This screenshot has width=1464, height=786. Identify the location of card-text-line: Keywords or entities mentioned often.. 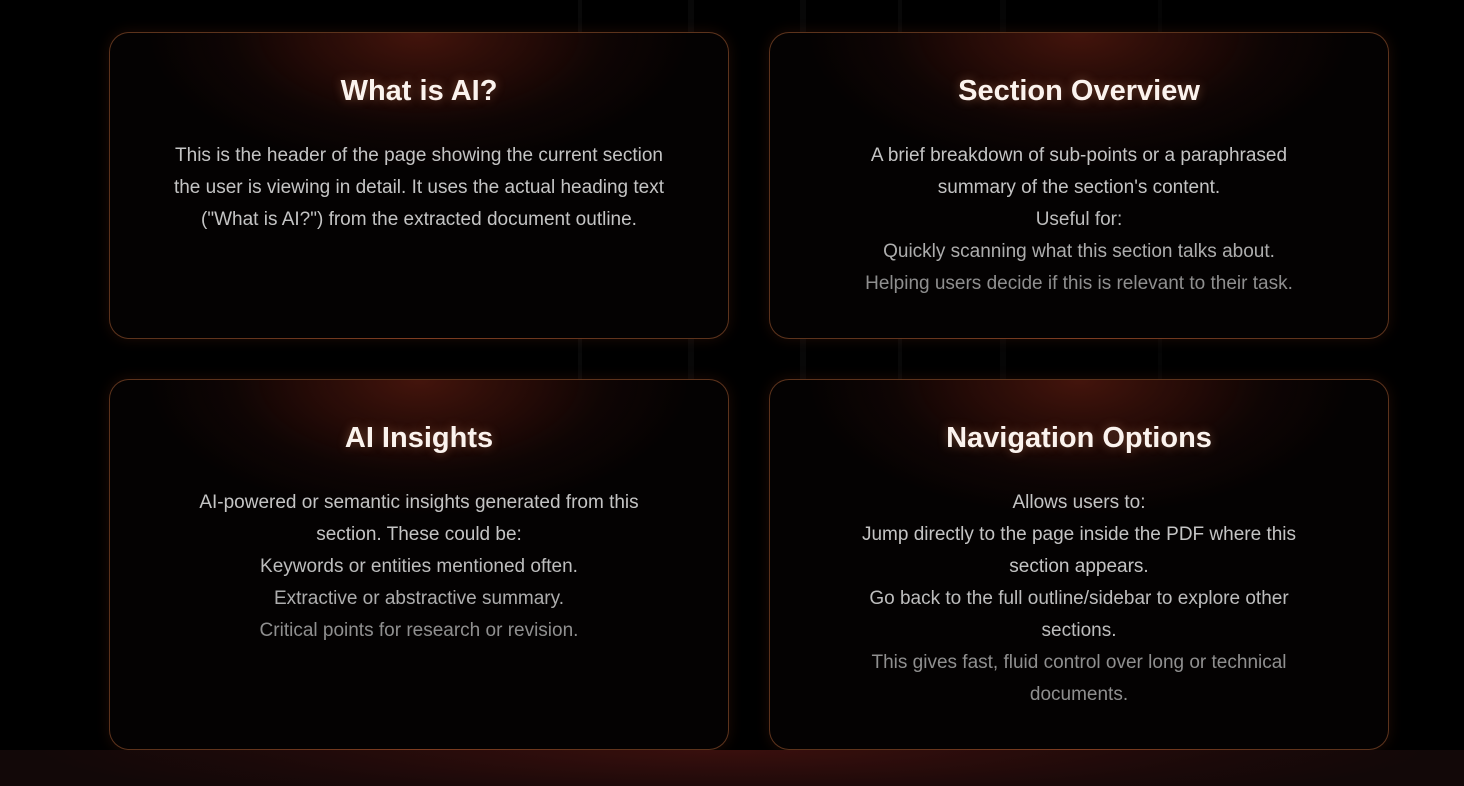
(419, 566).